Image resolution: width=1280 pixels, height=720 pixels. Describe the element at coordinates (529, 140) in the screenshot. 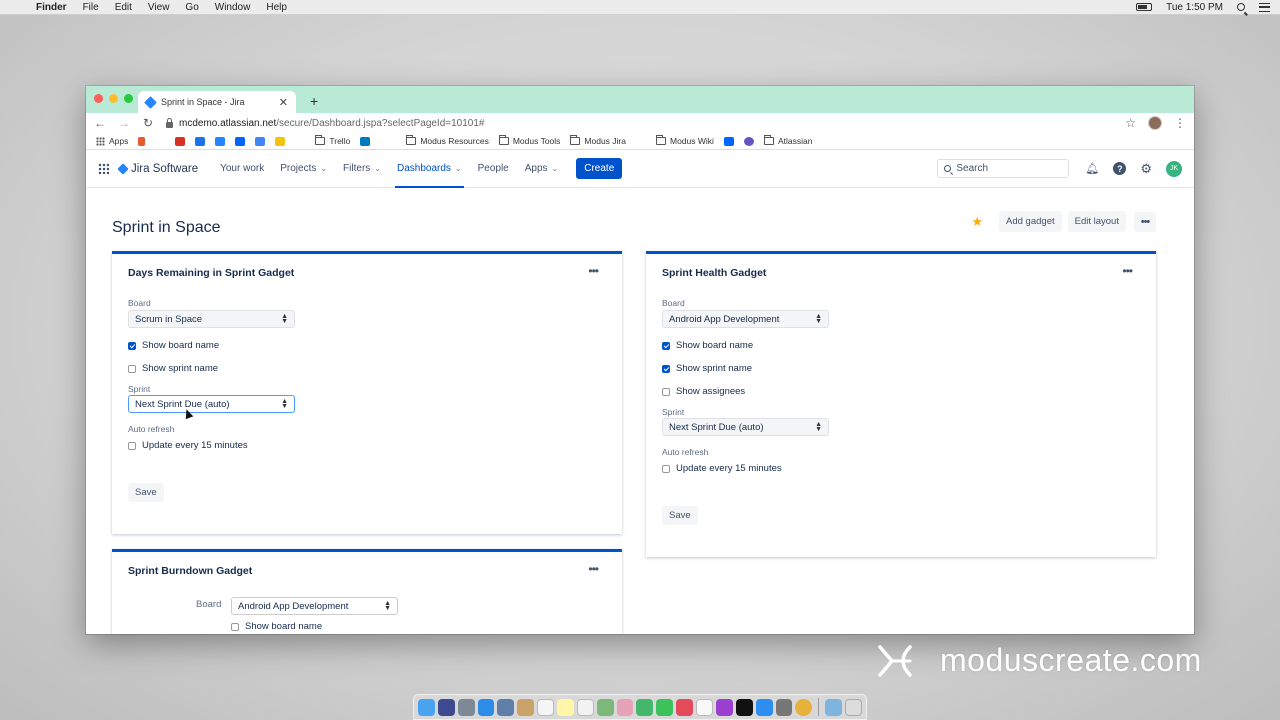

I see `bookmark-modus-tools: Modus Tools` at that location.